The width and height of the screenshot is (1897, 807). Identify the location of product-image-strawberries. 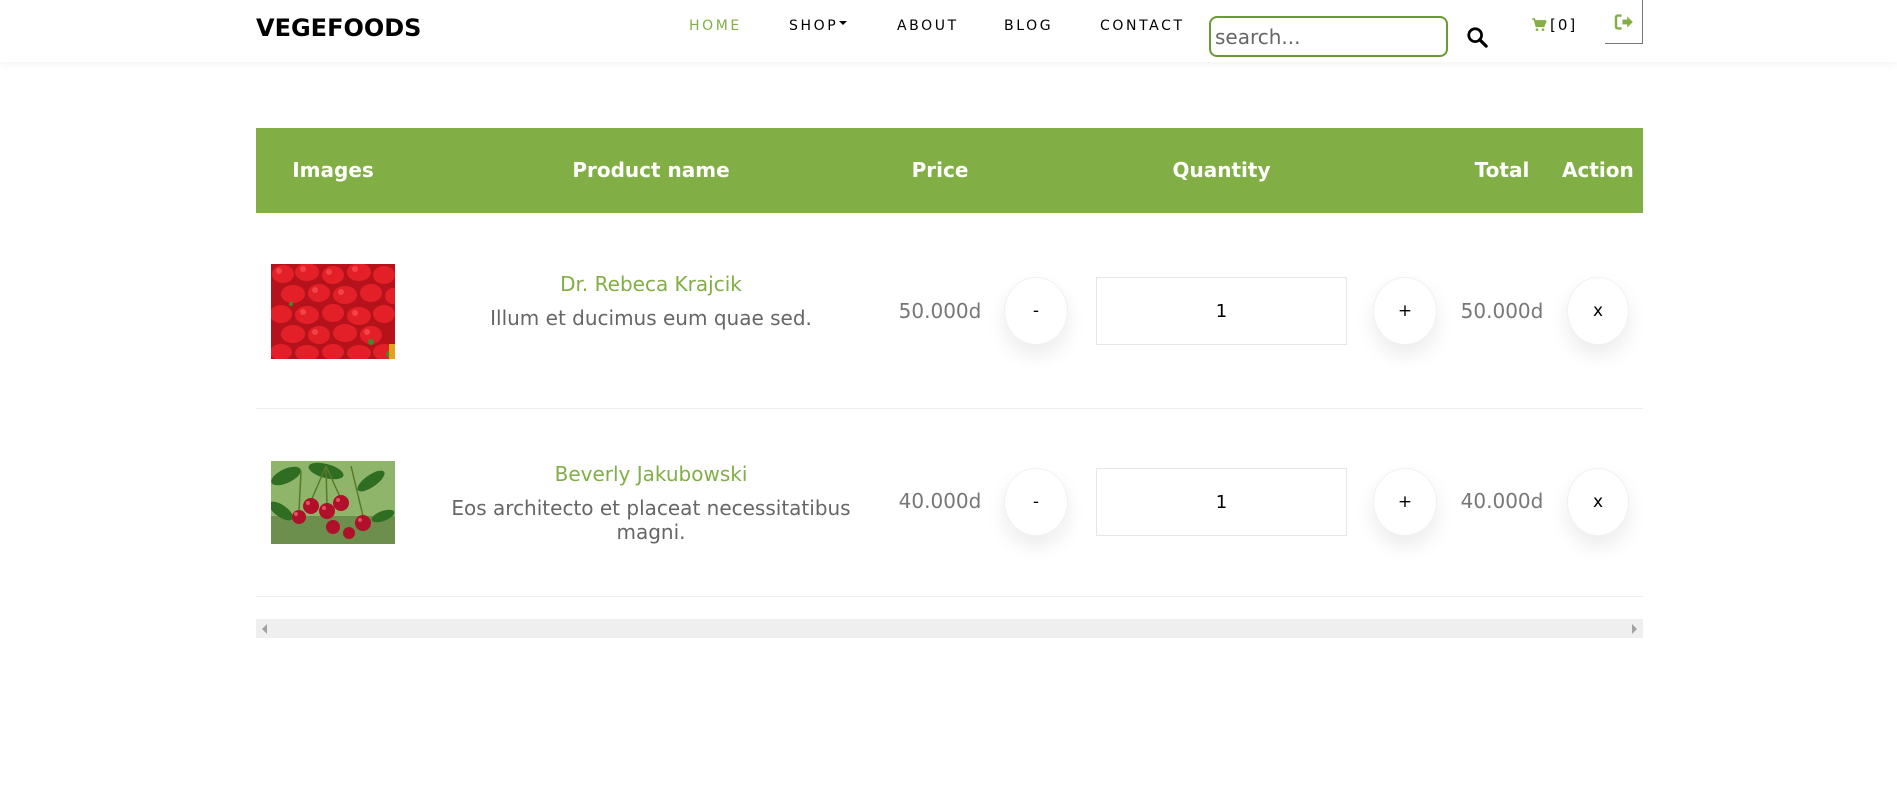
(335, 312).